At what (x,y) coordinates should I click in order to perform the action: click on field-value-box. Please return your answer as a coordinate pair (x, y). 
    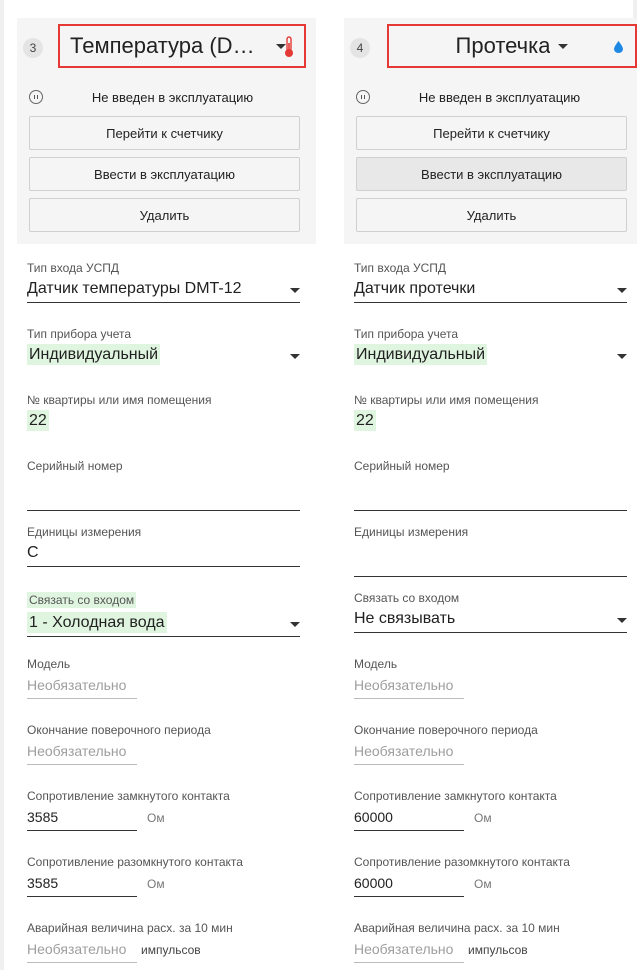
    Looking at the image, I should click on (490, 497).